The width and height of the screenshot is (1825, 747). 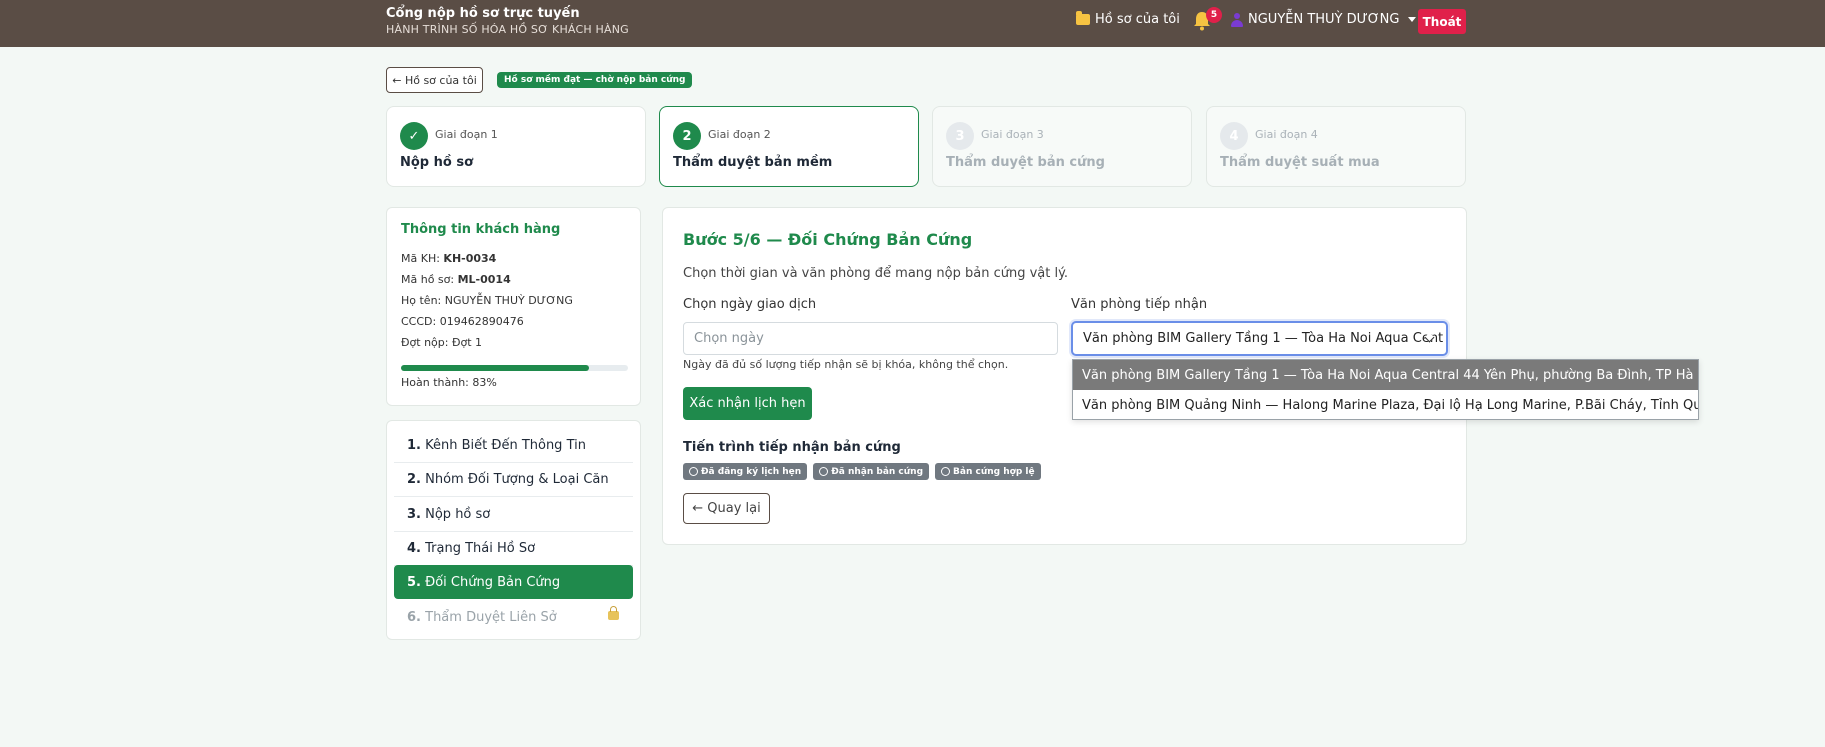 I want to click on step-label: Thẩm Duyệt Liên Sở, so click(x=491, y=617).